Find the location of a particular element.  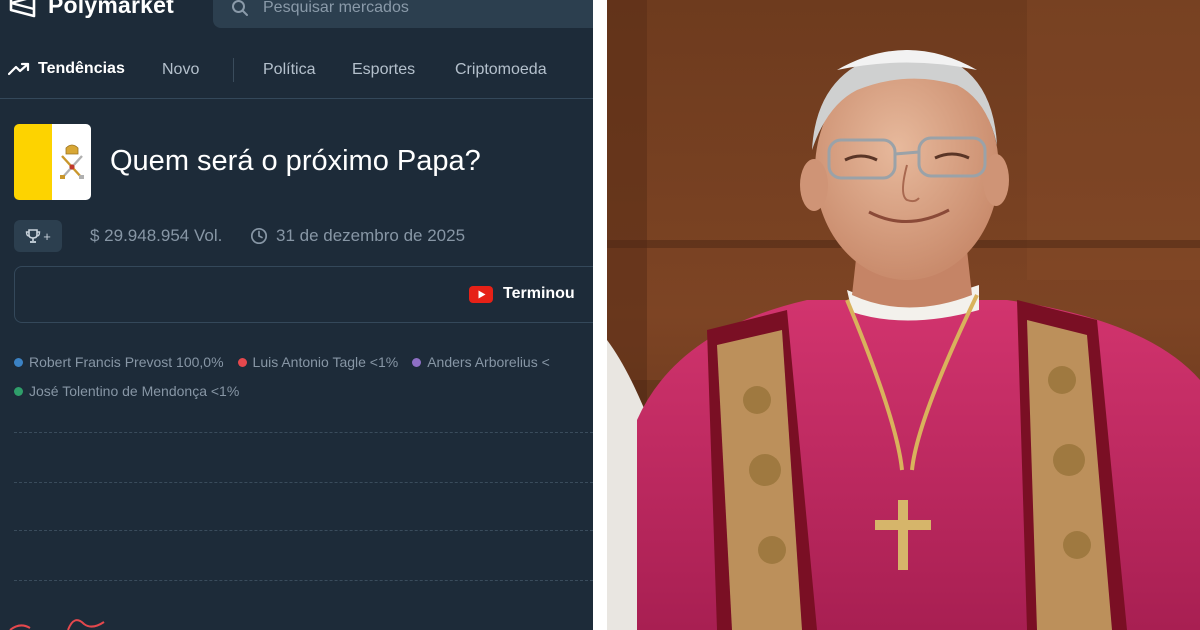

legend-label: Luis Antonio Tagle <1% is located at coordinates (325, 362).